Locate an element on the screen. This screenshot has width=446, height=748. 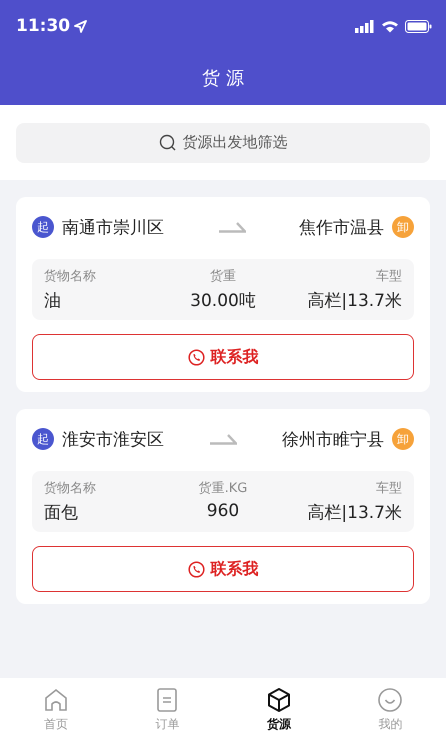
search-icon is located at coordinates (167, 143).